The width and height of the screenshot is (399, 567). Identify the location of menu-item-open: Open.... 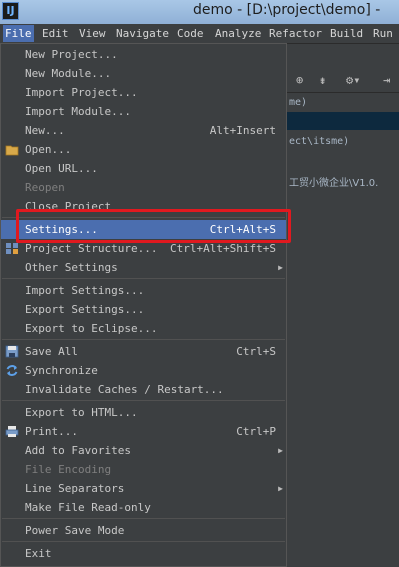
(143, 149).